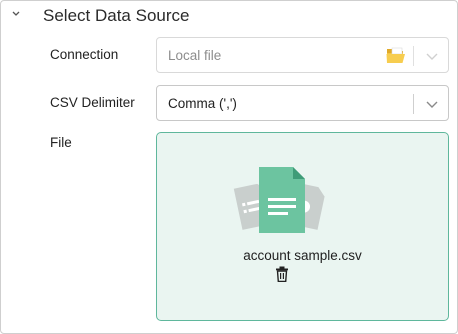 The width and height of the screenshot is (458, 334). I want to click on connection-select: Local file, so click(302, 55).